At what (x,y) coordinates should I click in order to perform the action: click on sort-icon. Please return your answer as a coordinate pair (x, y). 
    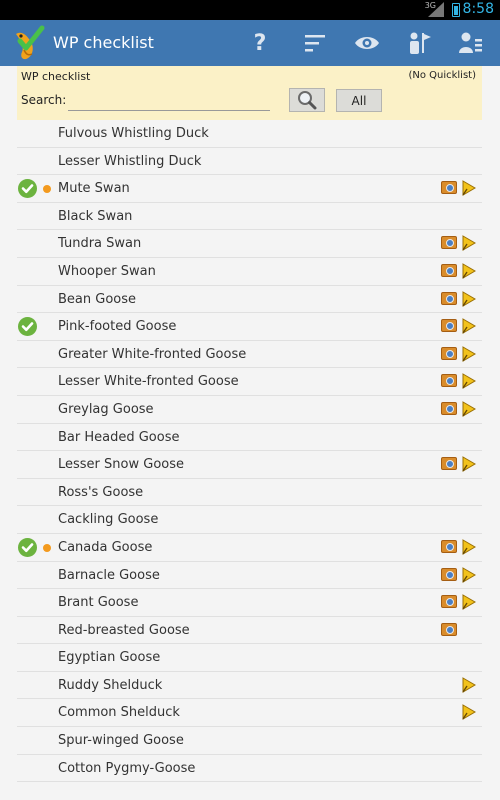
    Looking at the image, I should click on (315, 43).